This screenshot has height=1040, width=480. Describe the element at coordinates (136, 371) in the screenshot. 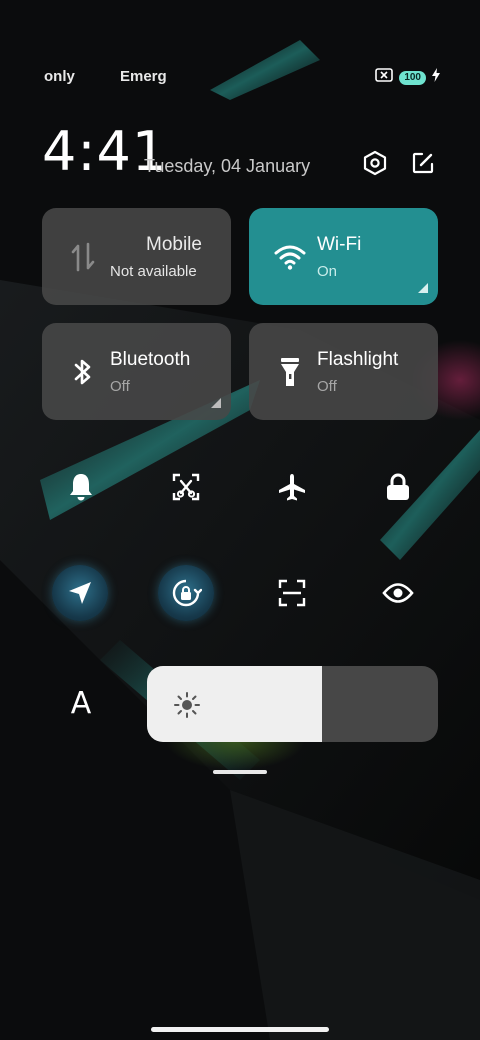

I see `tile-bluetooth: Bluetooth Off` at that location.